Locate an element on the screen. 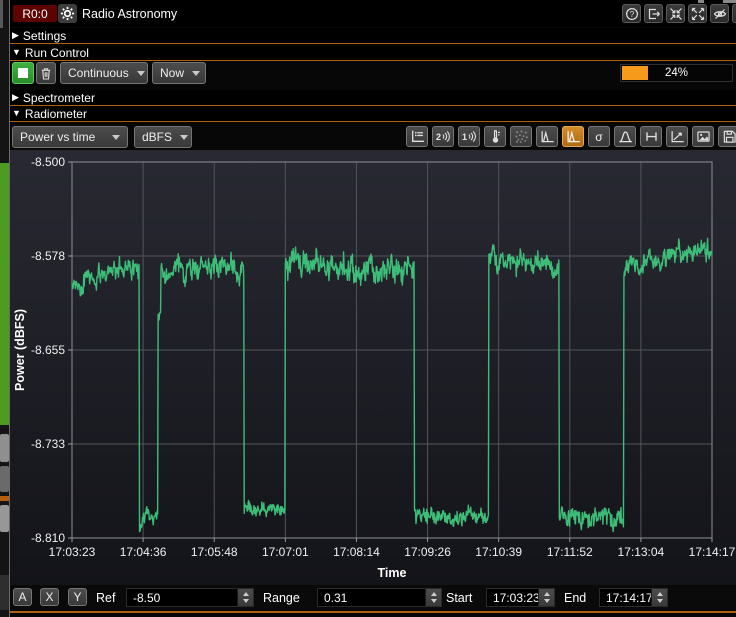 The width and height of the screenshot is (736, 617). chart-legend-button is located at coordinates (417, 136).